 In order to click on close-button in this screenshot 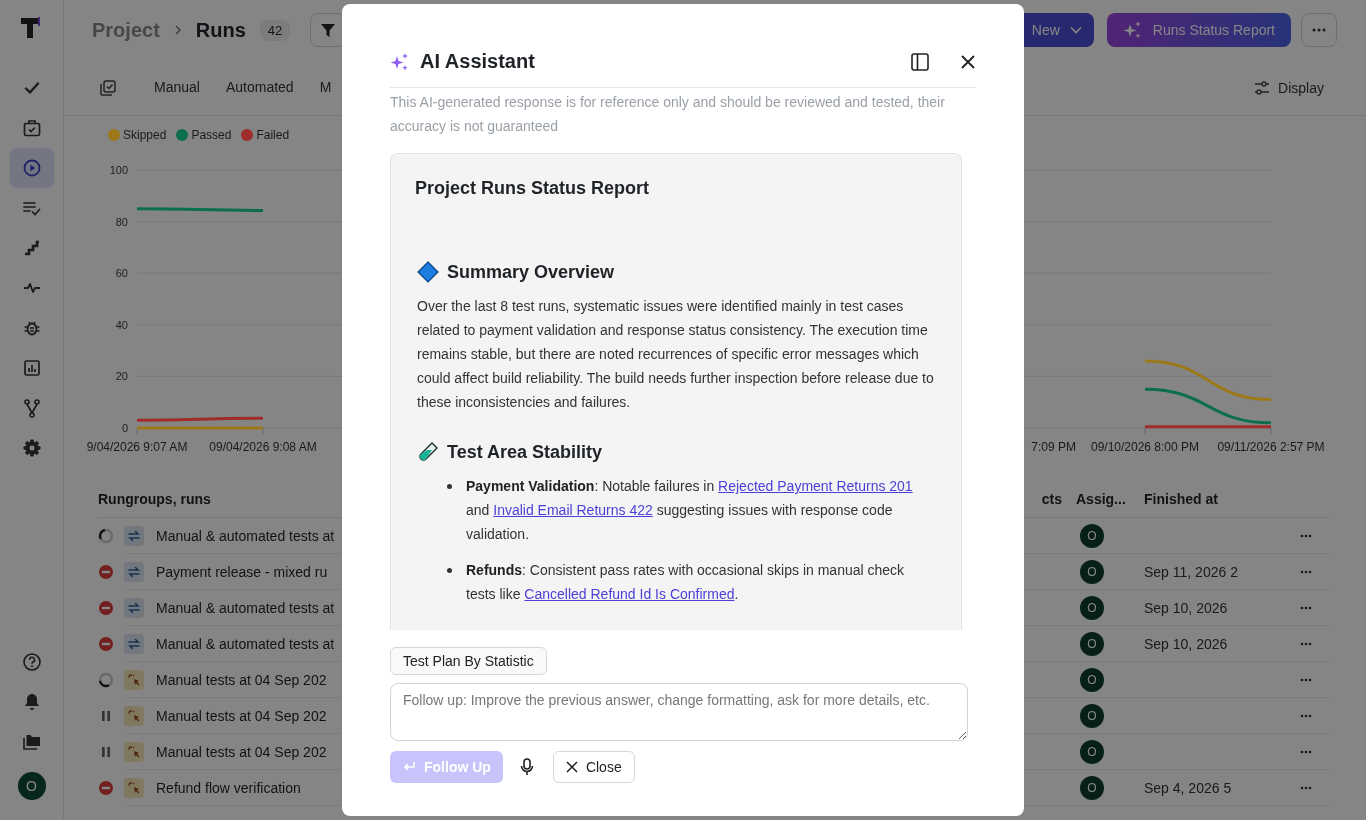, I will do `click(968, 61)`.